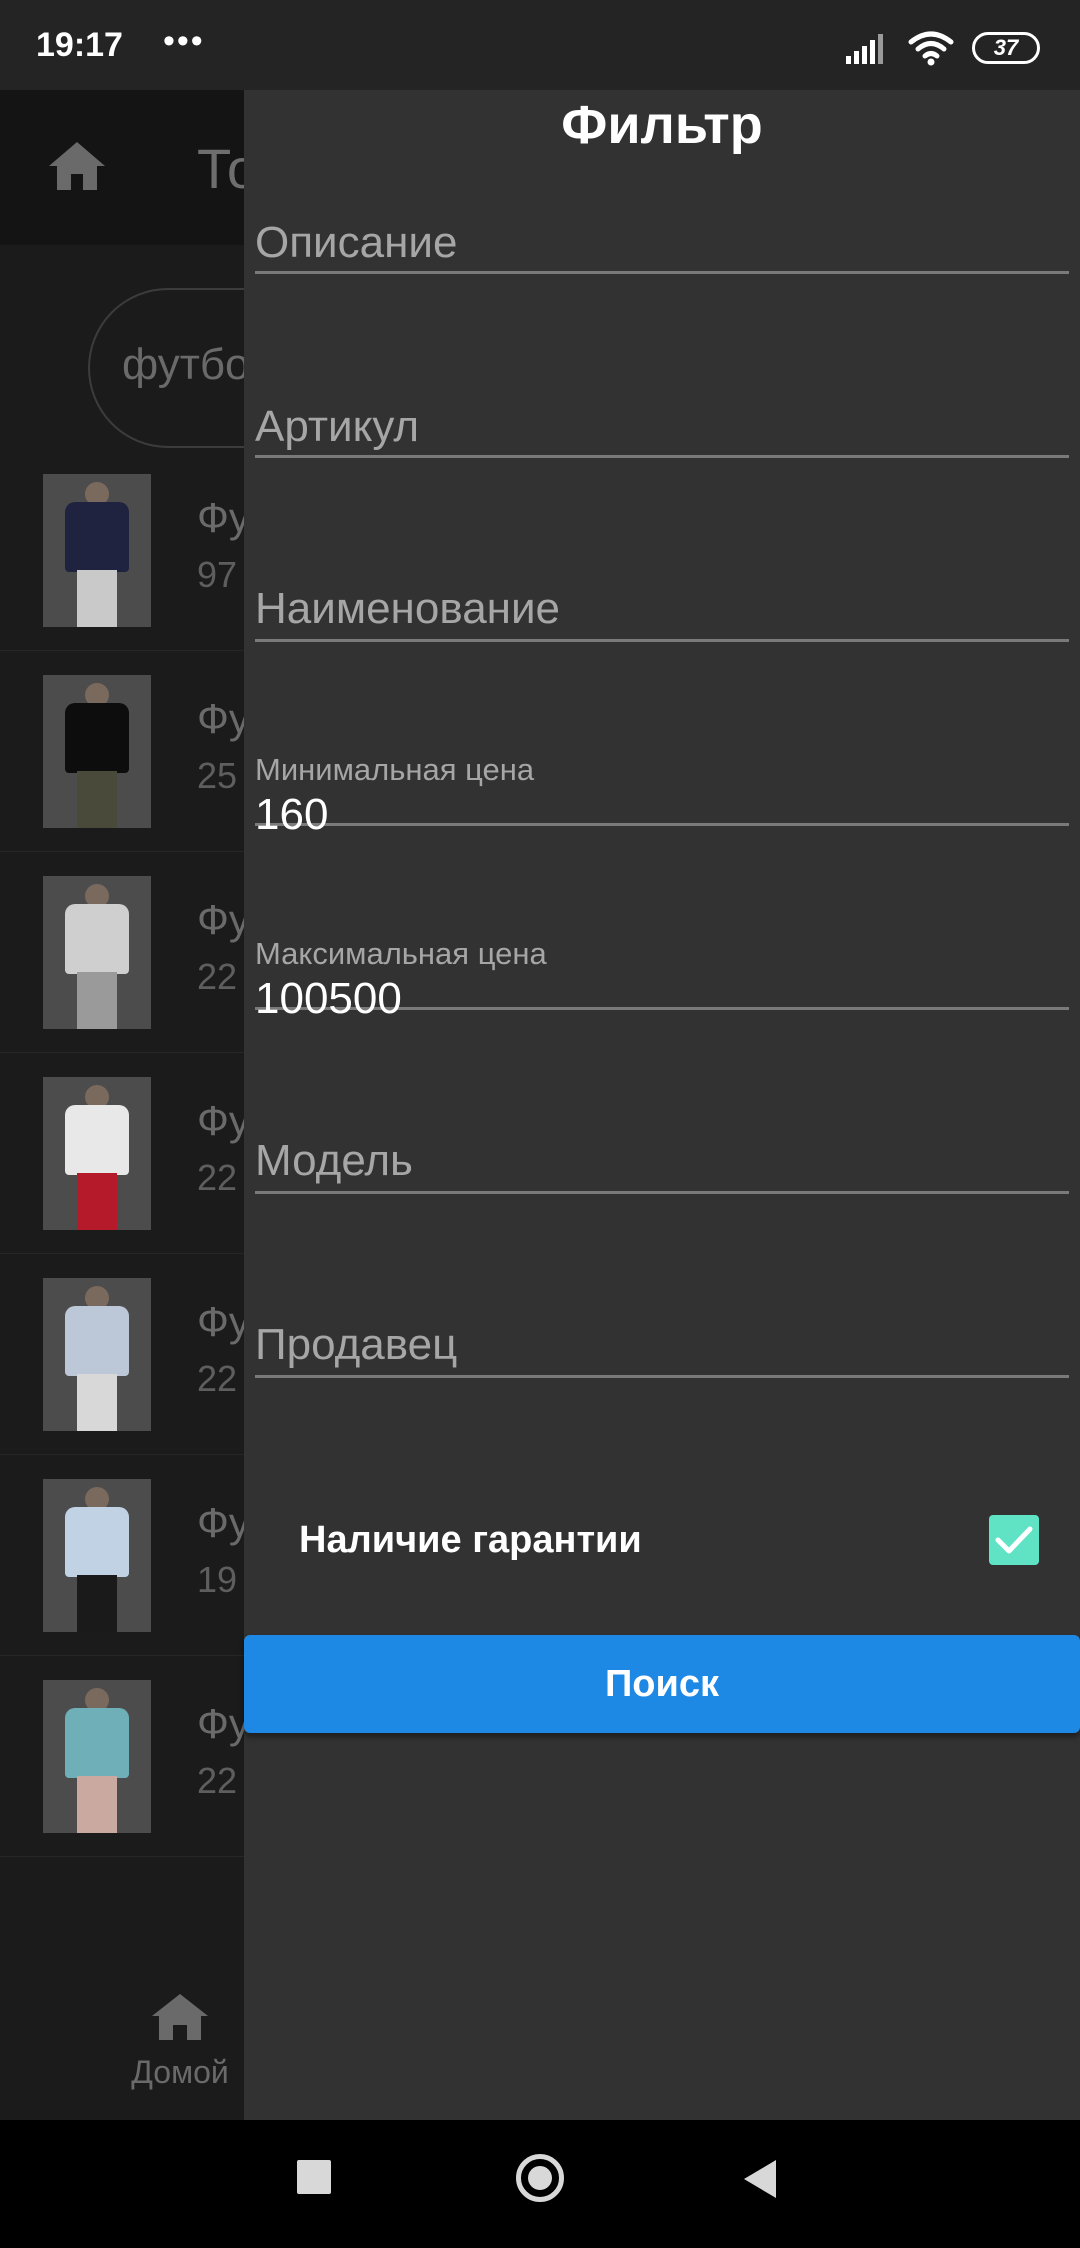 This screenshot has width=1080, height=2248. What do you see at coordinates (662, 550) in the screenshot?
I see `name-field: Наименование` at bounding box center [662, 550].